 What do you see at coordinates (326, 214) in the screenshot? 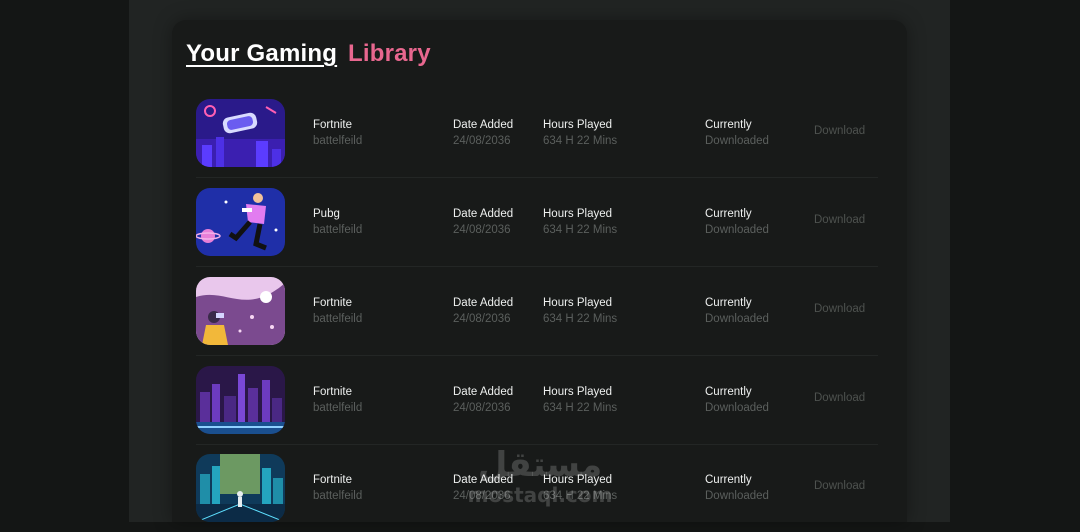
I see `game-name: Pubg` at bounding box center [326, 214].